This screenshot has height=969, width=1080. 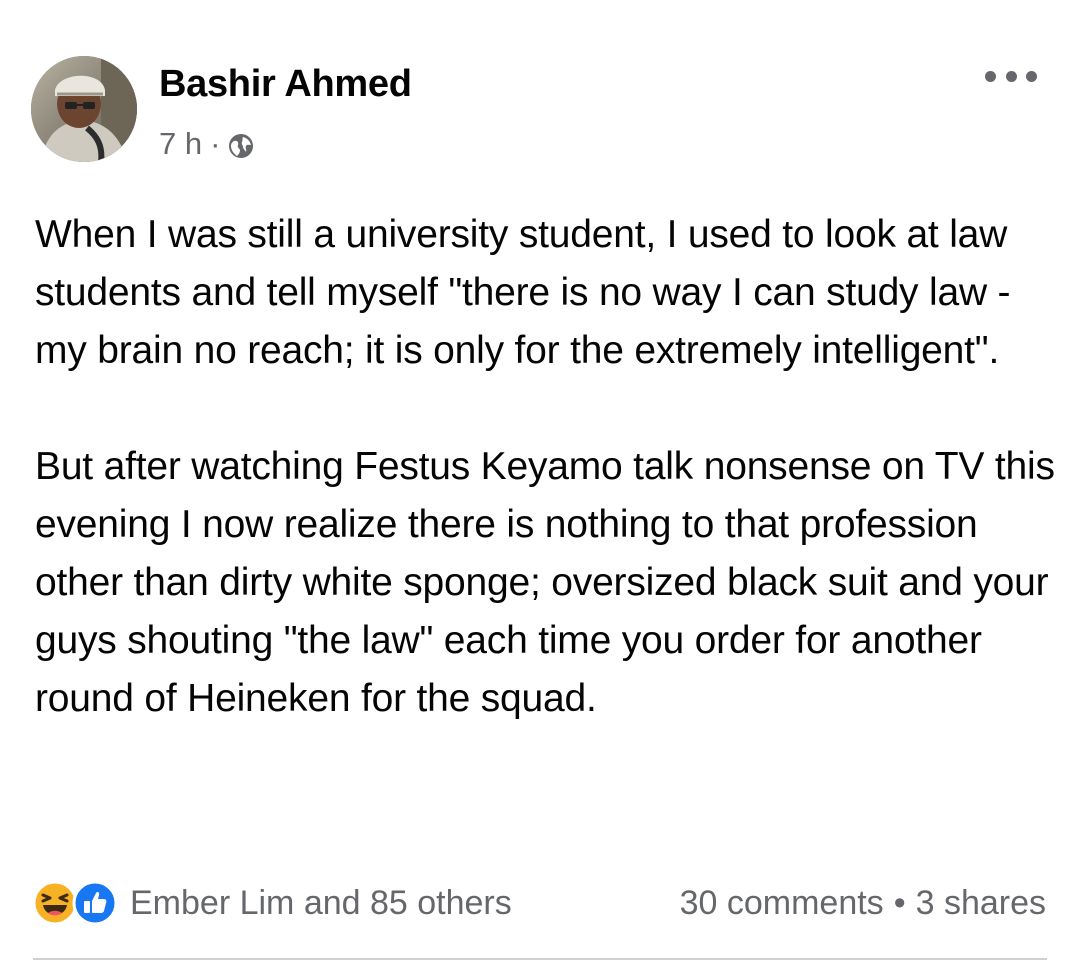 I want to click on shares-count: 3 shares, so click(x=981, y=903).